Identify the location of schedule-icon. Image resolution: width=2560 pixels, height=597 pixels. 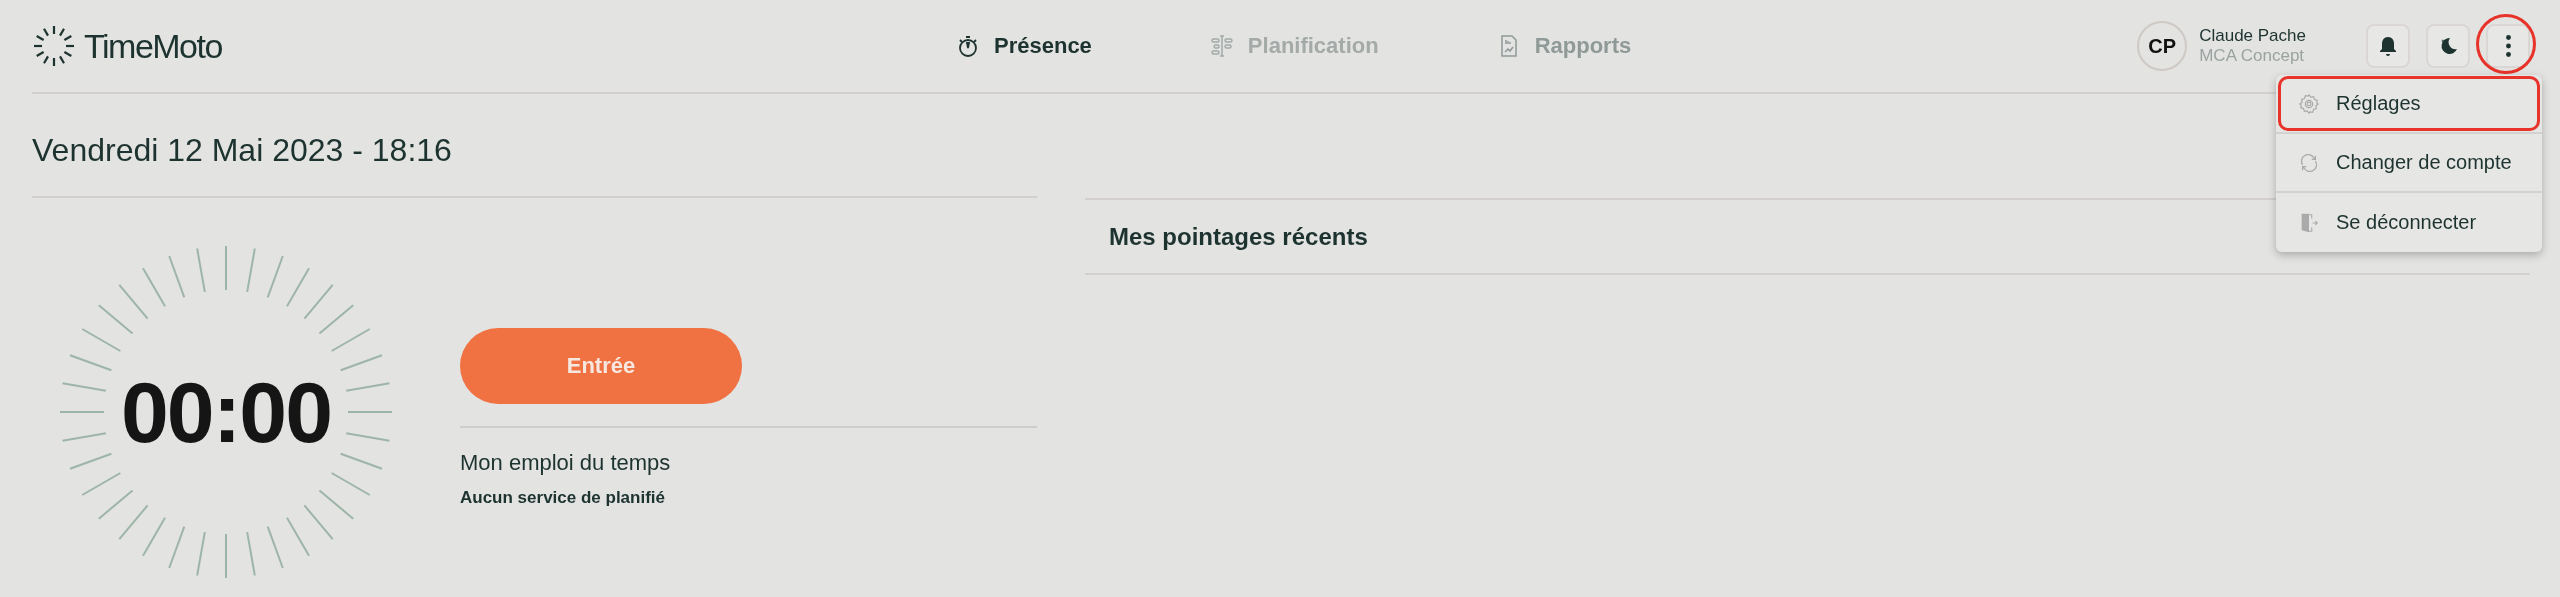
(1221, 46).